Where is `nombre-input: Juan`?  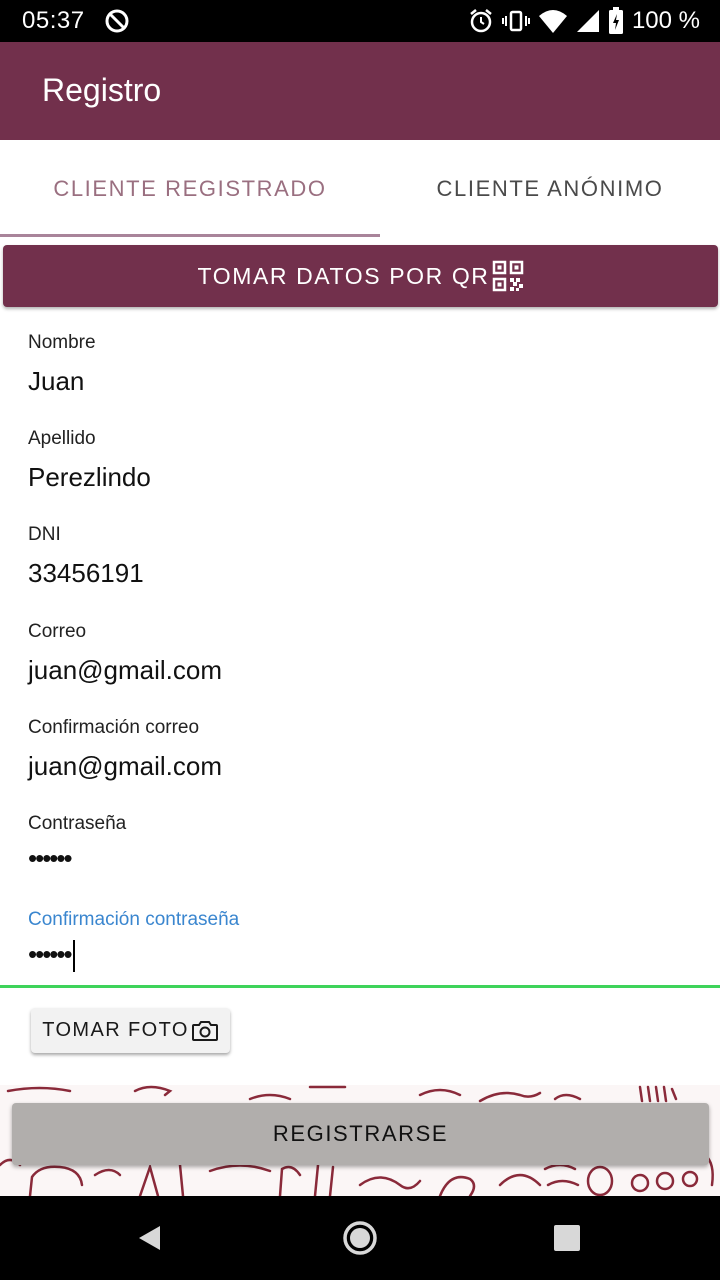
nombre-input: Juan is located at coordinates (360, 381).